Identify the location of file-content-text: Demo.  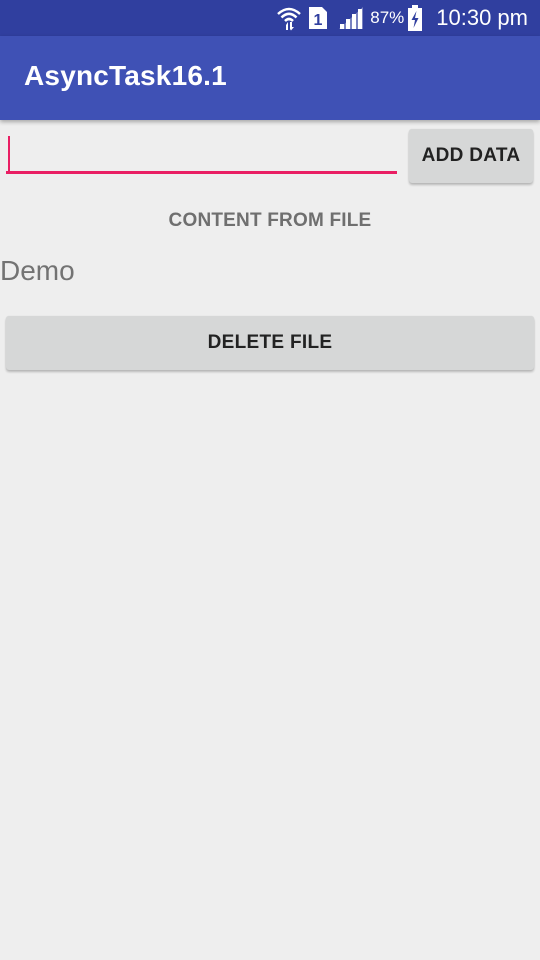
(37, 270).